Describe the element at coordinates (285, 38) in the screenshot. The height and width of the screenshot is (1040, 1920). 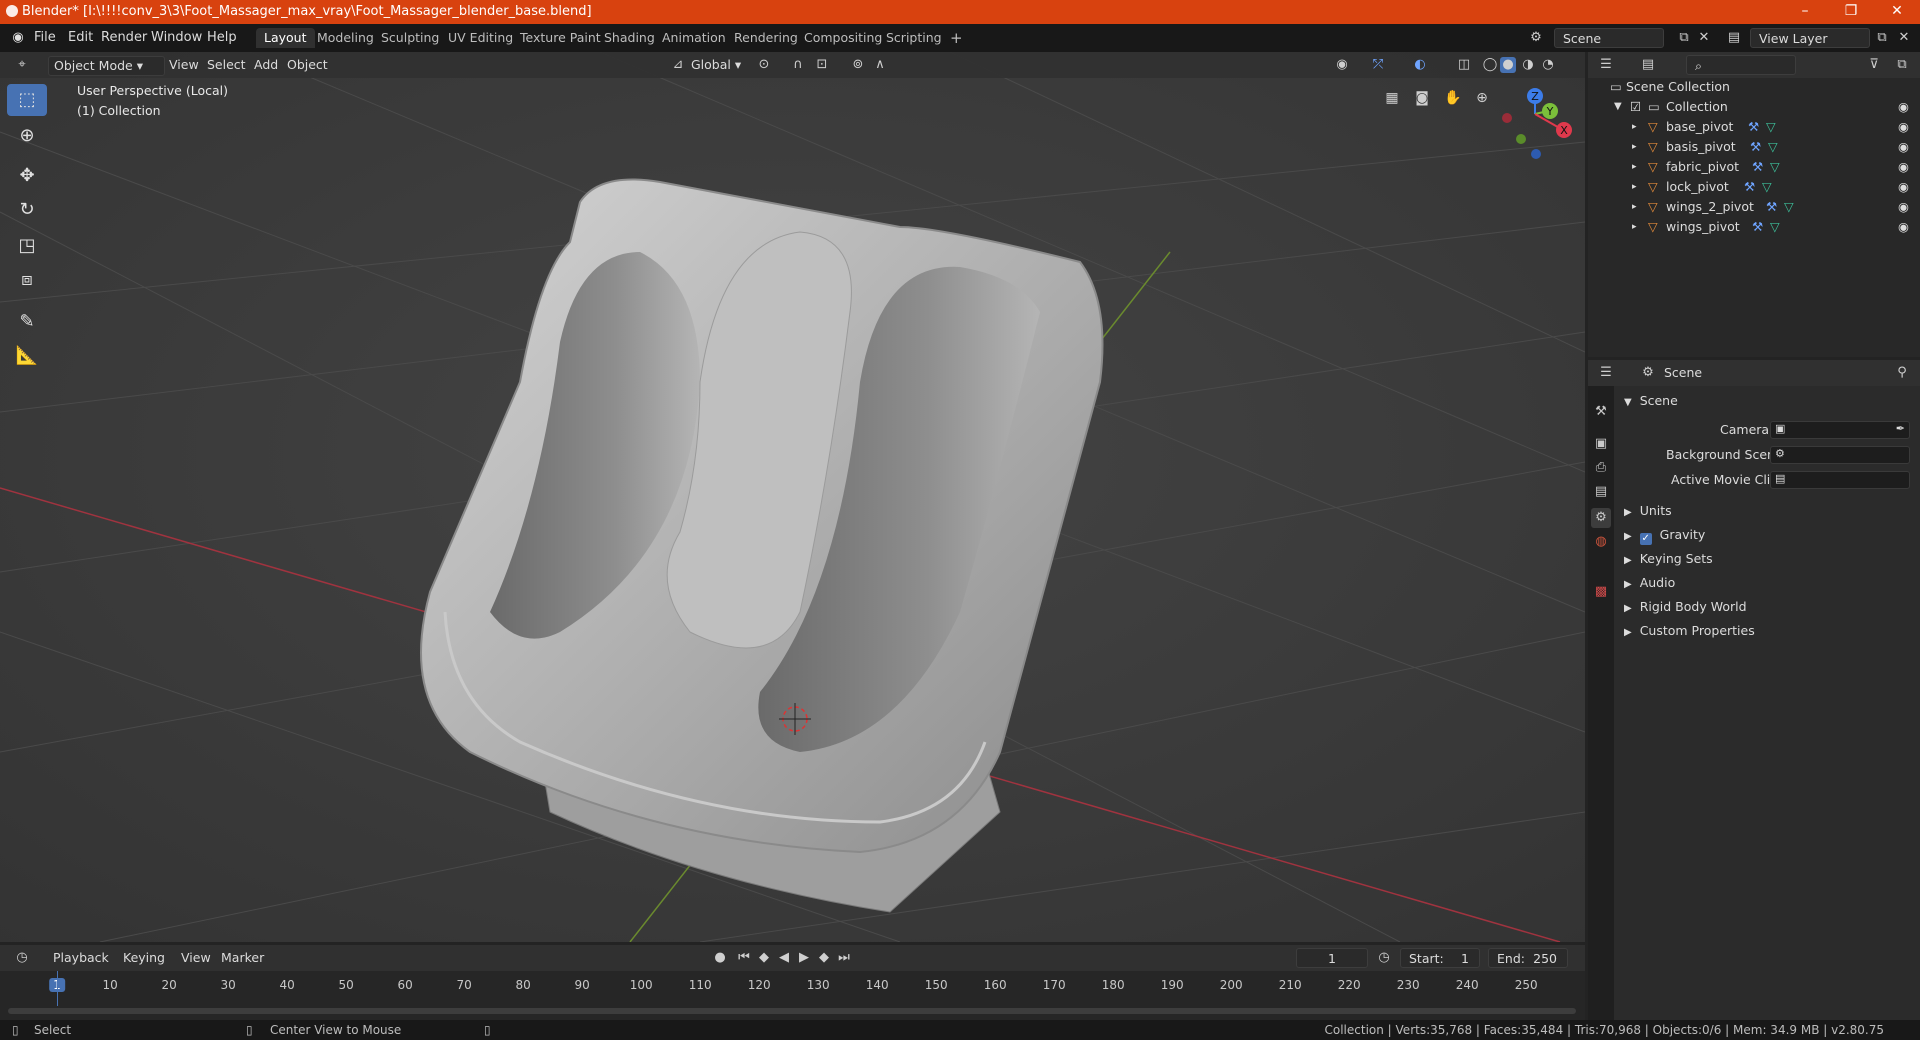
I see `tab-layout: Layout` at that location.